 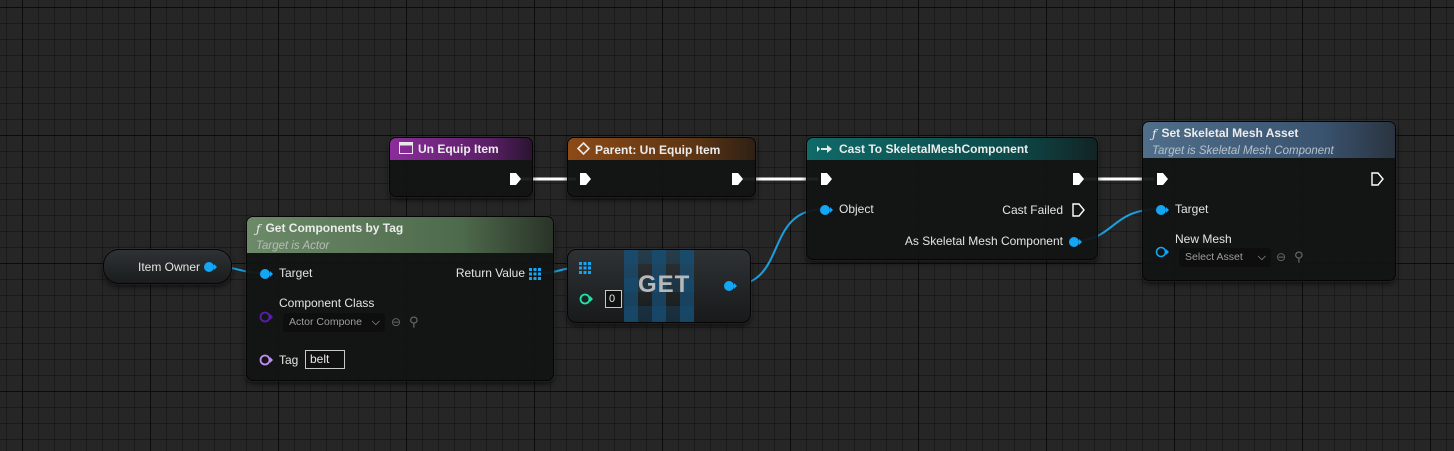 I want to click on item-owner-output-pin, so click(x=210, y=267).